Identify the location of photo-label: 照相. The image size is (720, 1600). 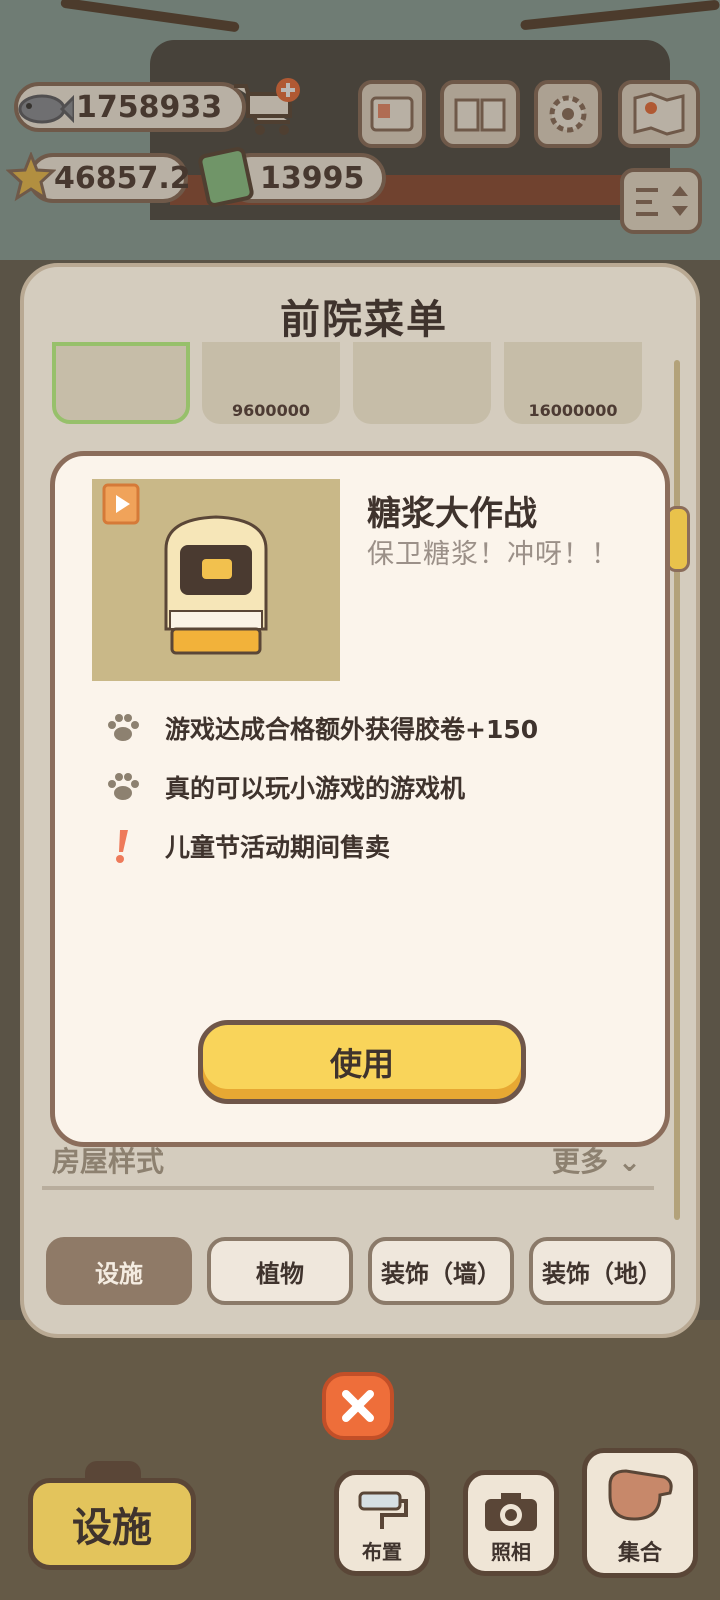
(511, 1552).